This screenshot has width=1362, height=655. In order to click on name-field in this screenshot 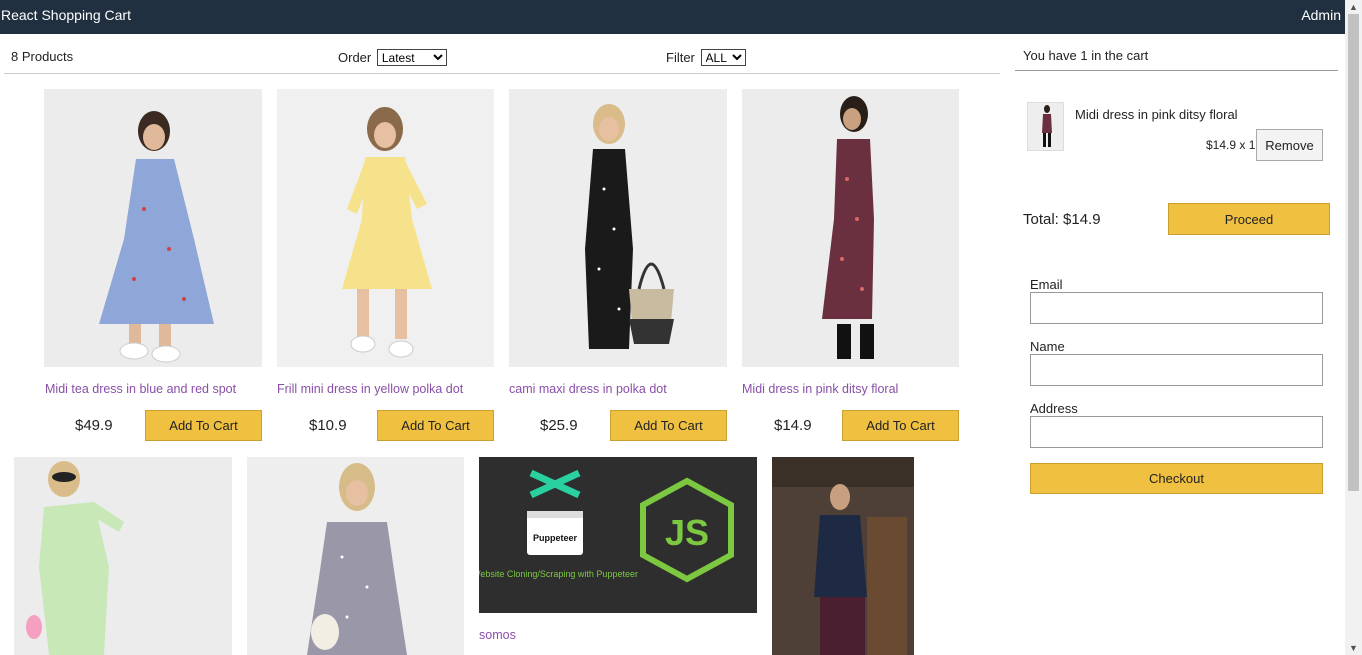, I will do `click(1176, 370)`.